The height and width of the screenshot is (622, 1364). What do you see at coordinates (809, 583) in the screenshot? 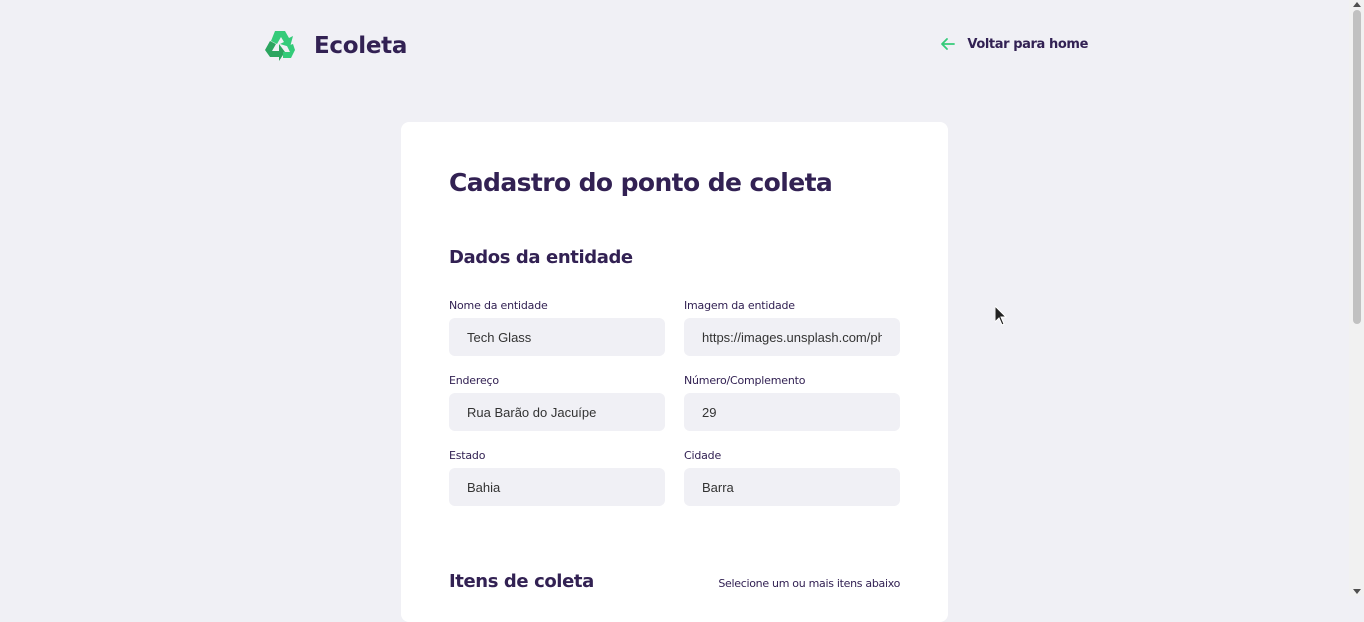
I see `items-hint: Selecione um ou mais itens abaixo` at bounding box center [809, 583].